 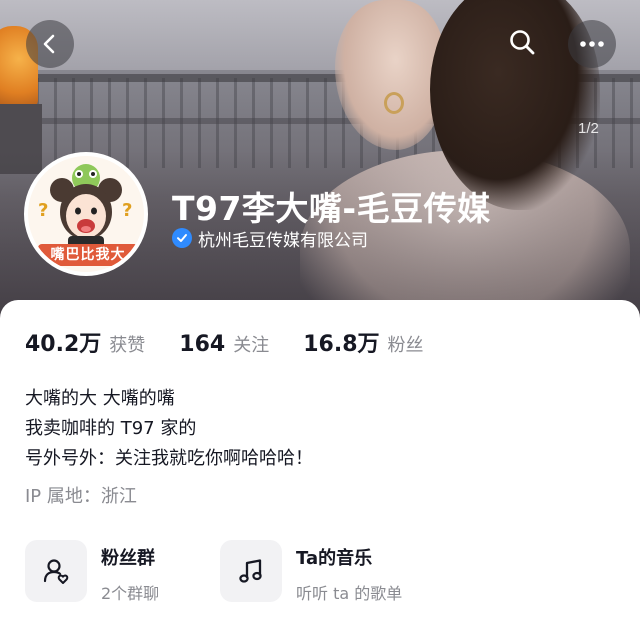 I want to click on stat-label: 粉丝, so click(x=405, y=345).